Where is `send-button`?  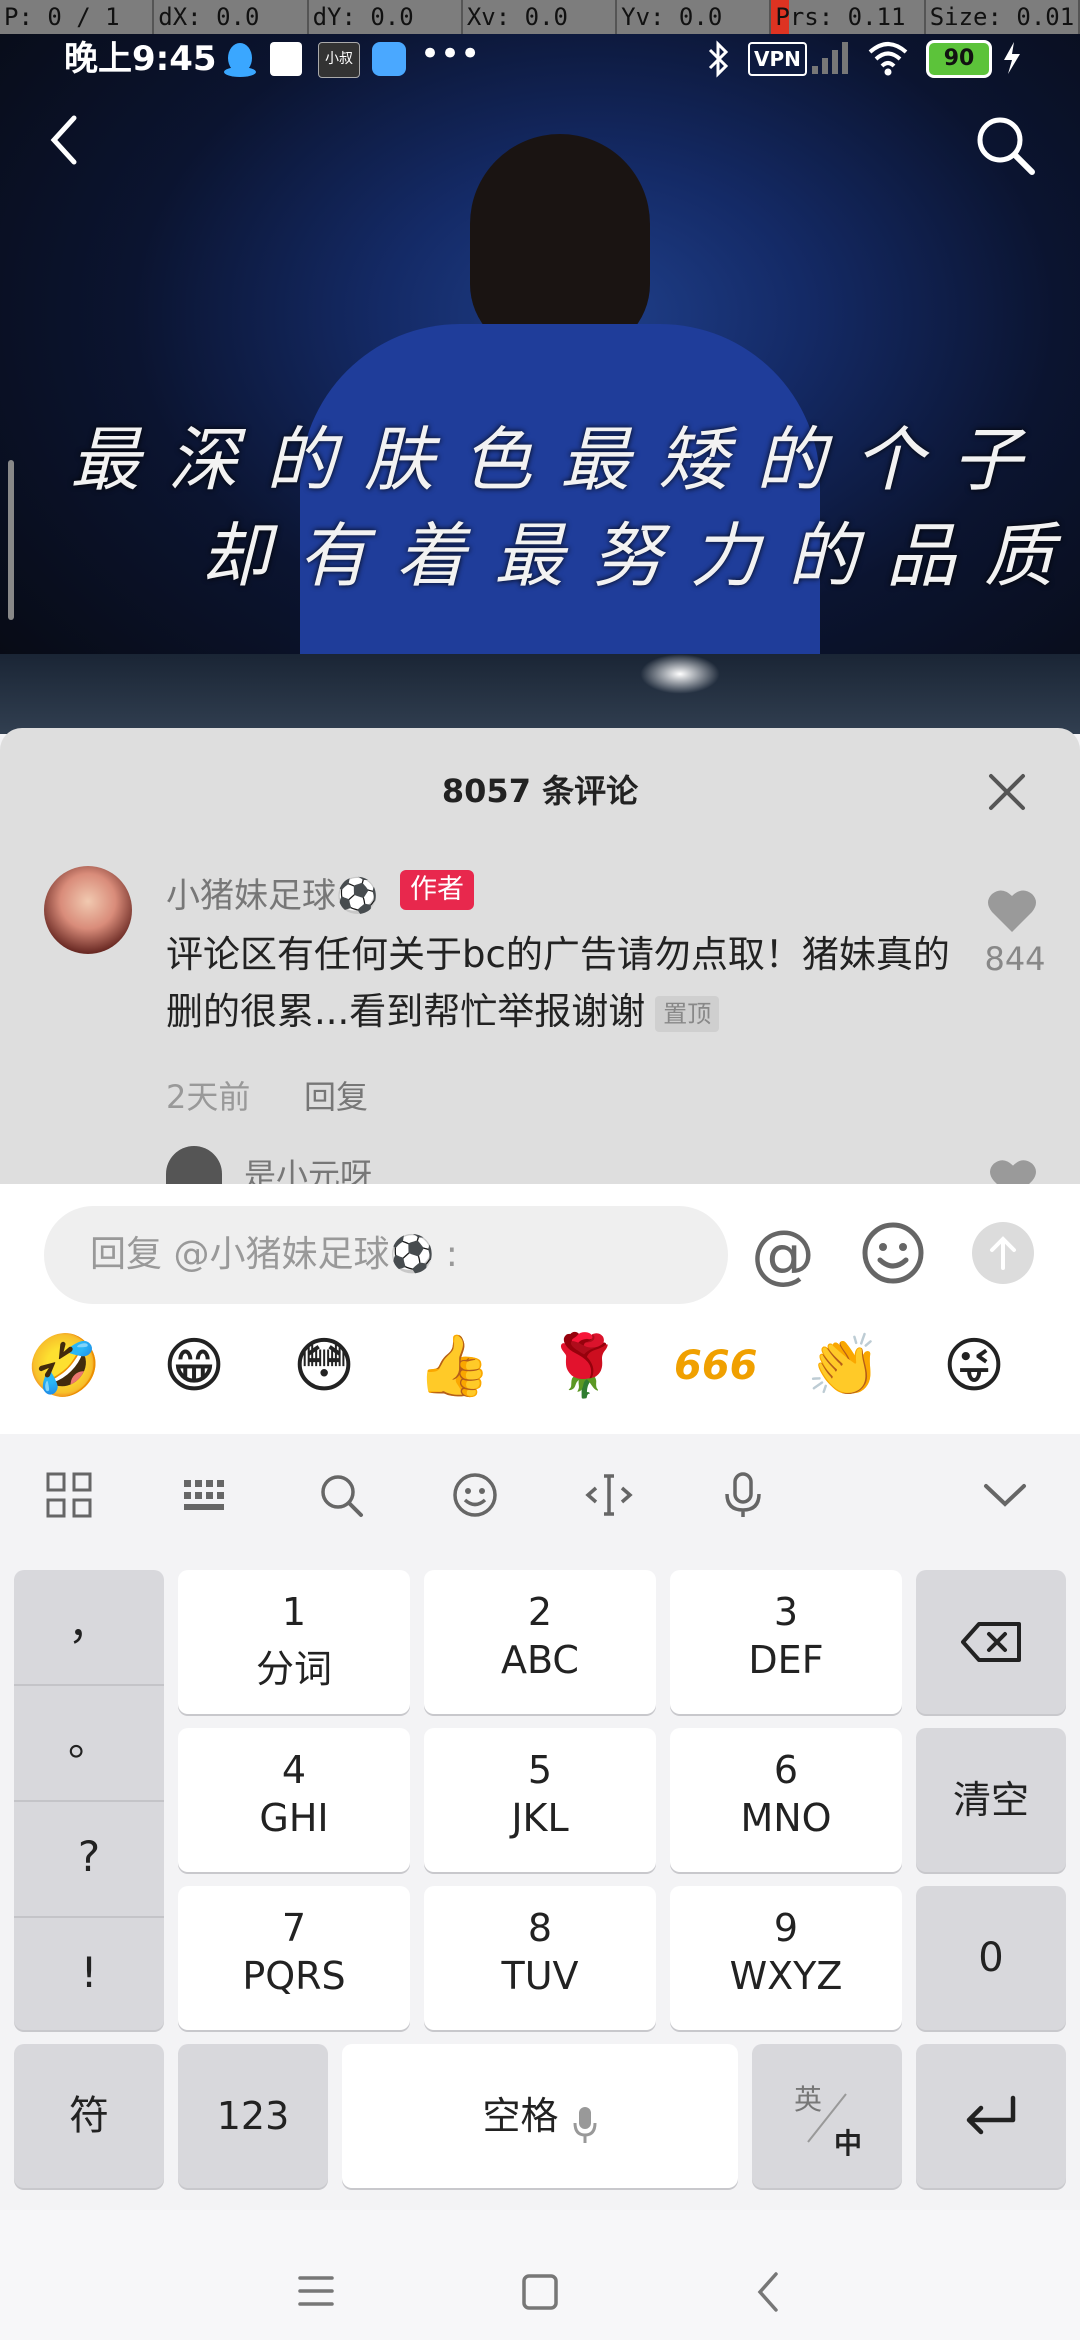
send-button is located at coordinates (1003, 1253).